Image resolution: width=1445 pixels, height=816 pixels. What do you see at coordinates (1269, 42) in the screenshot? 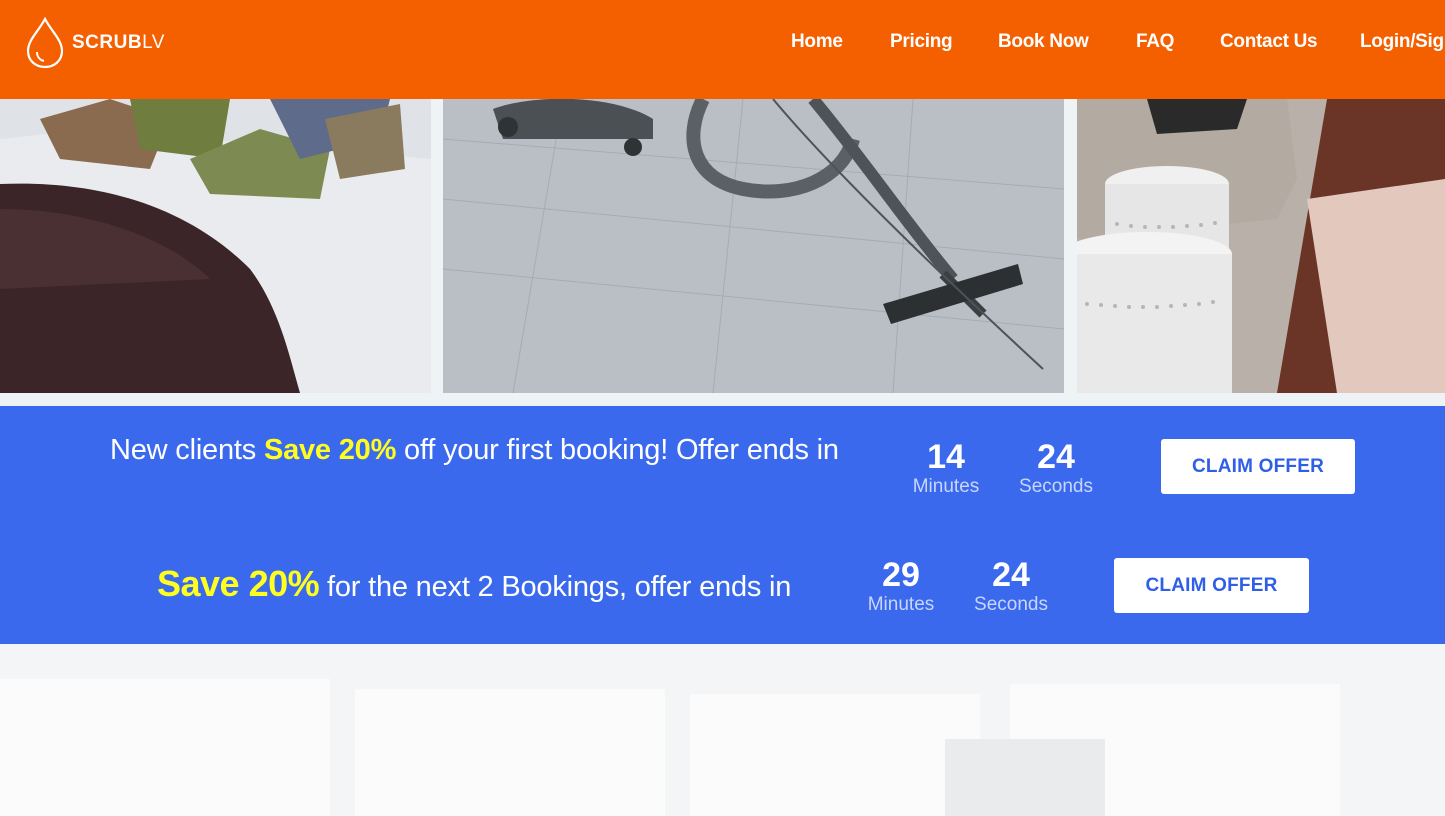
I see `nav-contact-us: Contact Us` at bounding box center [1269, 42].